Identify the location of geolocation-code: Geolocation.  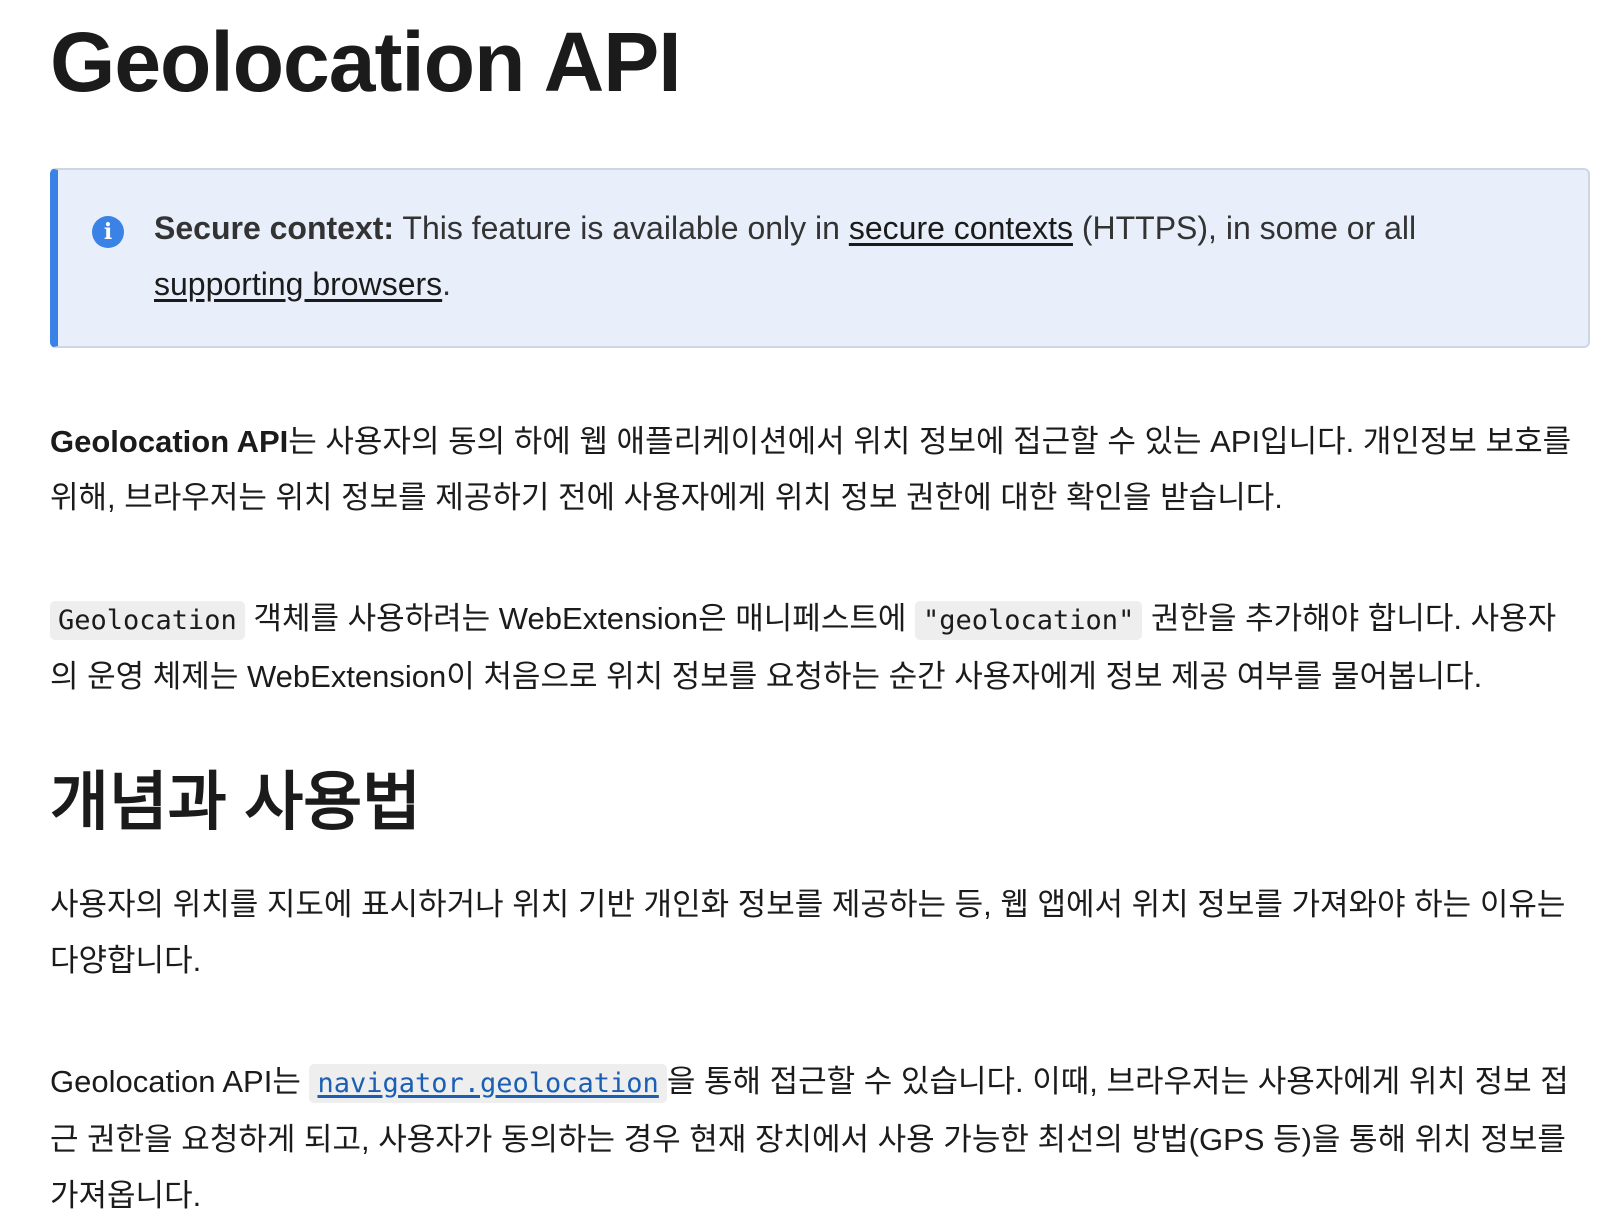
(147, 620).